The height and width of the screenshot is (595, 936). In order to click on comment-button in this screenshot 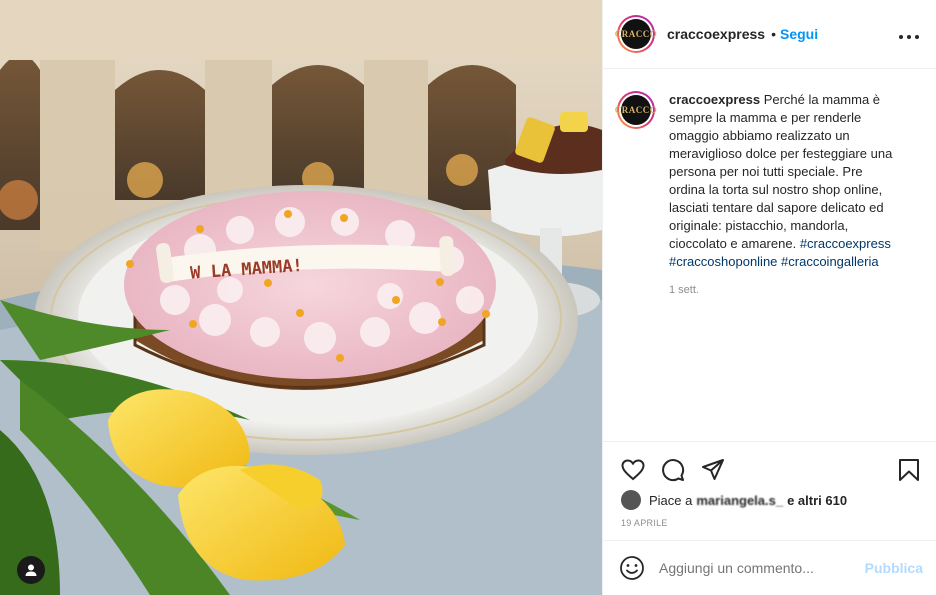, I will do `click(673, 470)`.